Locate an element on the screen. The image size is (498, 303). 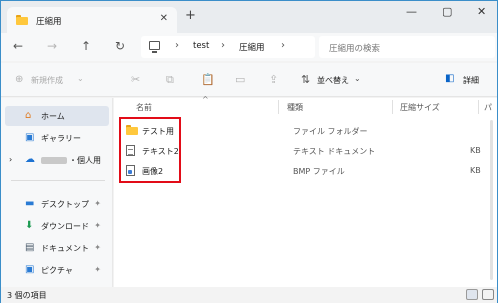
column-header-type: 種類 is located at coordinates (295, 107).